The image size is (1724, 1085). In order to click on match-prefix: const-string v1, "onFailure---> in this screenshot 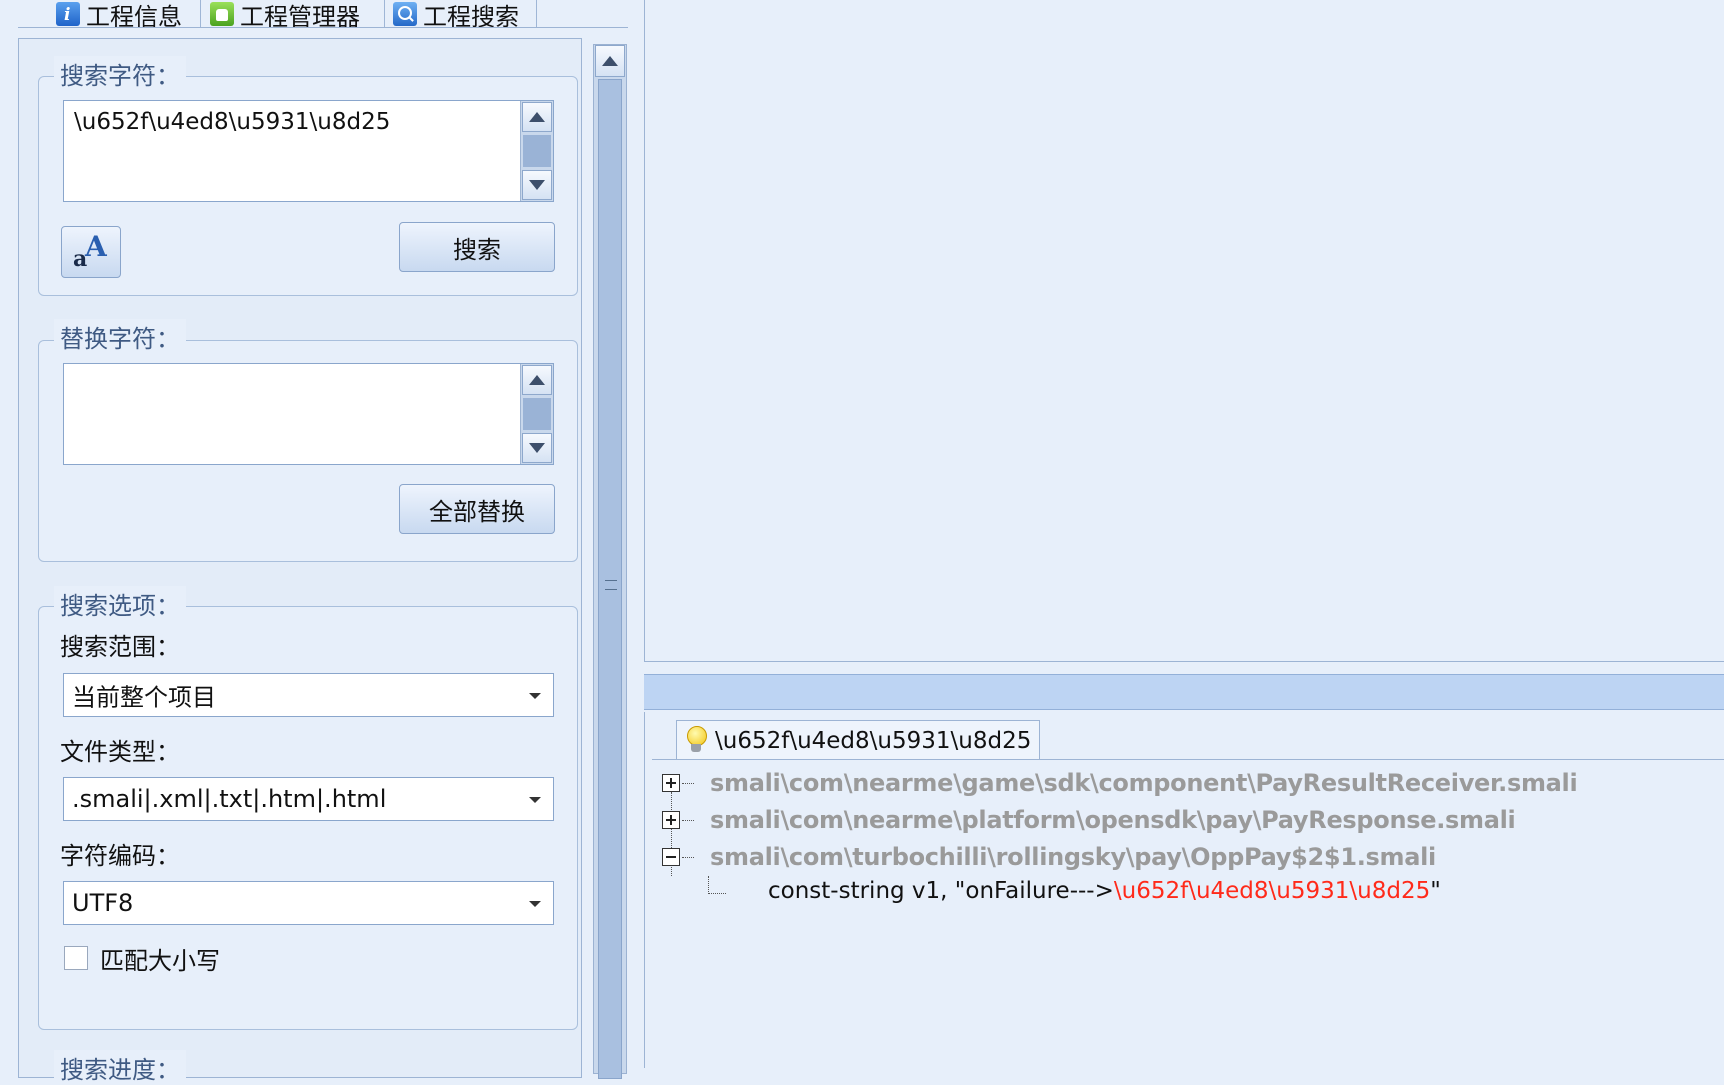, I will do `click(941, 891)`.